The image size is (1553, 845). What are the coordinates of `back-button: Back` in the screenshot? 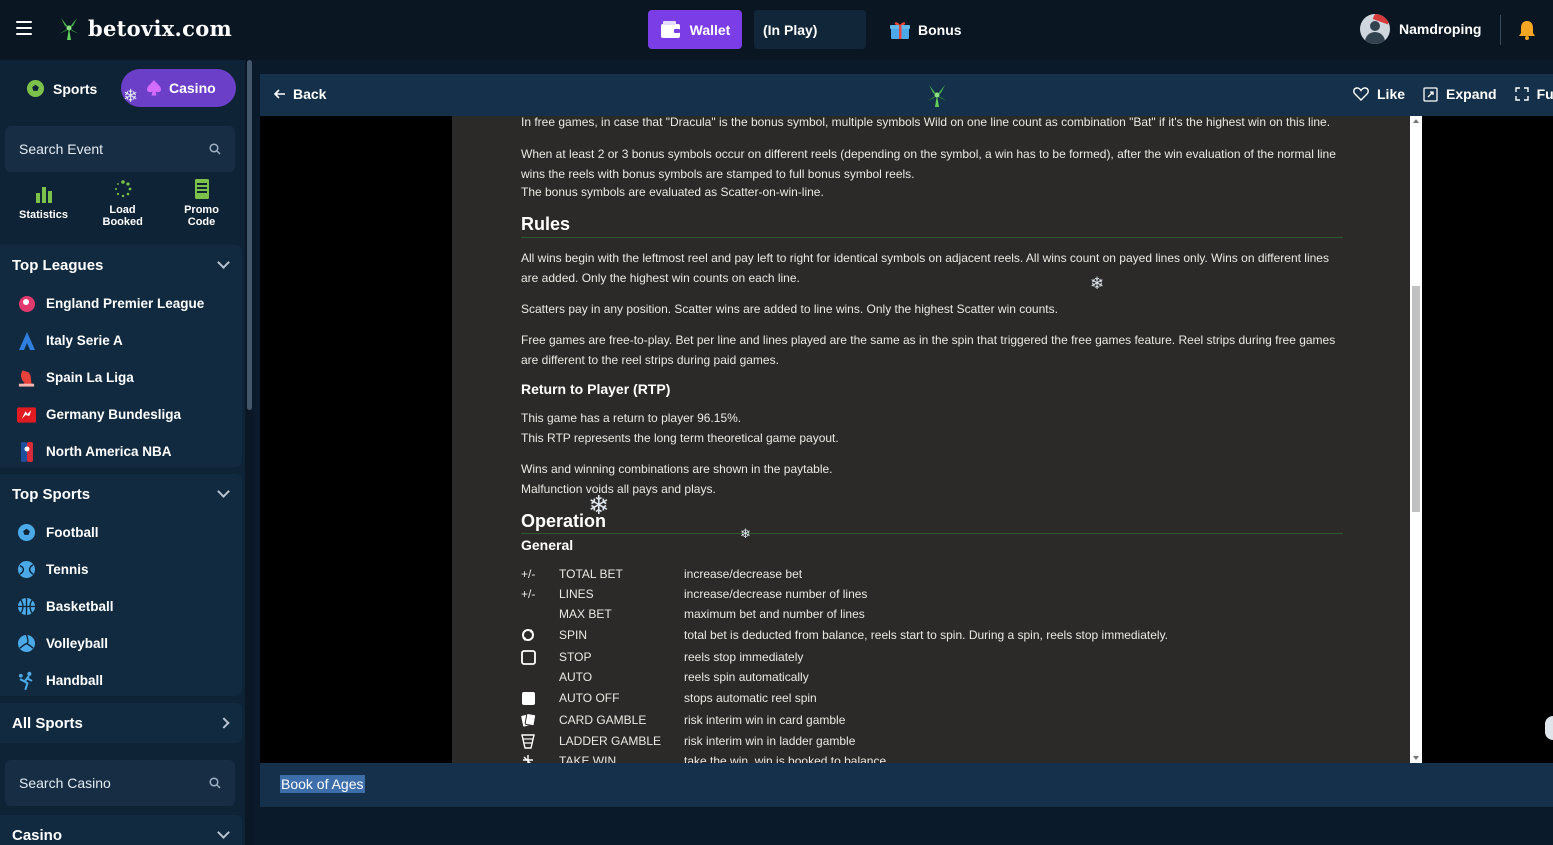 It's located at (300, 94).